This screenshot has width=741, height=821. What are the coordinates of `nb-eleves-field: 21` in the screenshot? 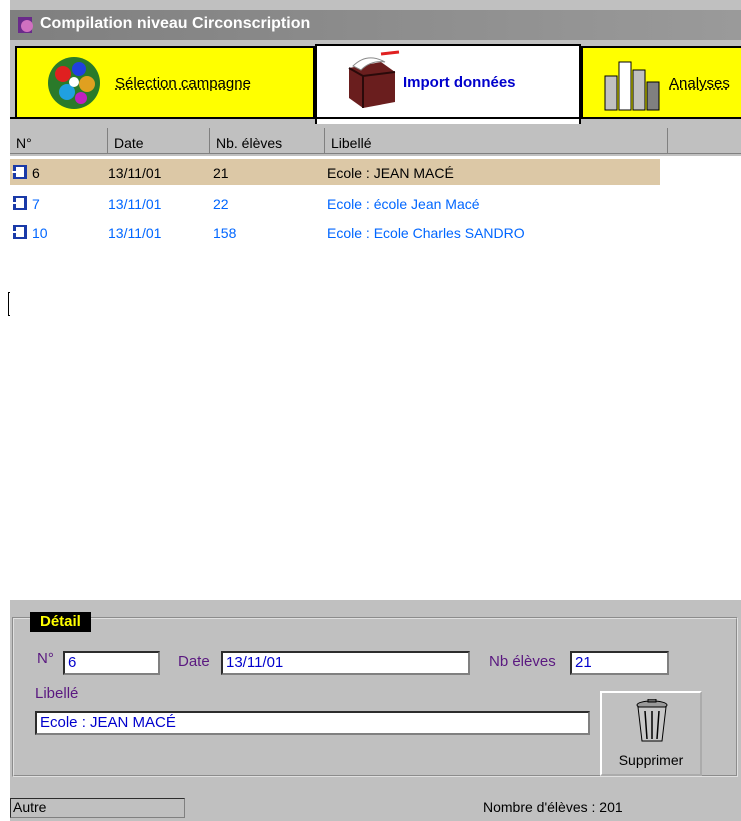 It's located at (619, 663).